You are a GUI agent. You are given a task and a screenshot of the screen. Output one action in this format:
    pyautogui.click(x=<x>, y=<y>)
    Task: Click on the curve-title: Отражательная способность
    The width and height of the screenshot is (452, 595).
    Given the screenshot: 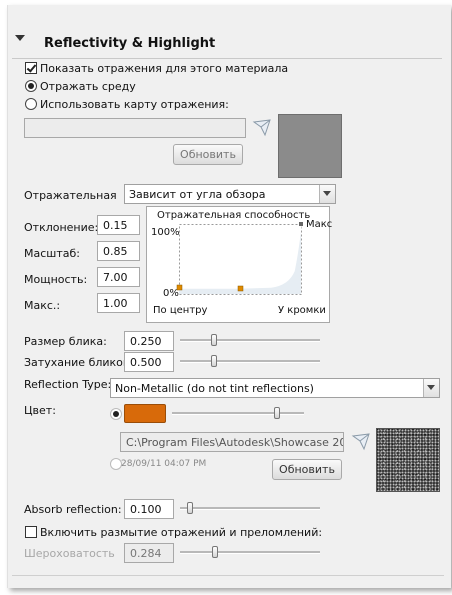 What is the action you would take?
    pyautogui.click(x=234, y=215)
    